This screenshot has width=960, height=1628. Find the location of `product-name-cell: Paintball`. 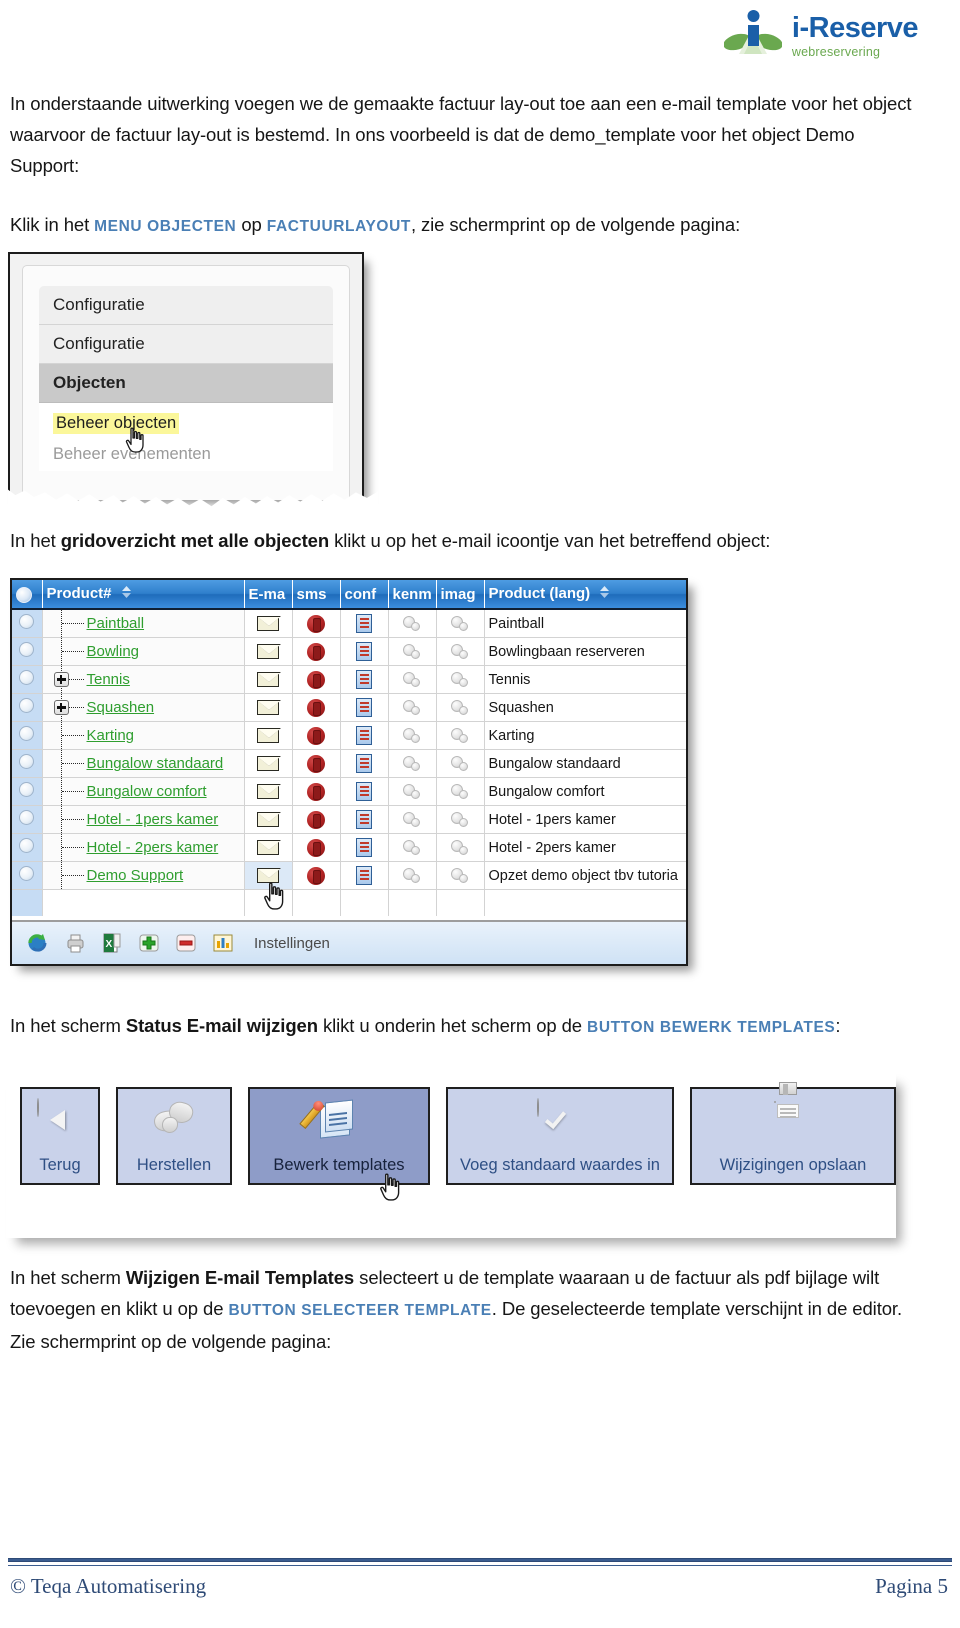

product-name-cell: Paintball is located at coordinates (143, 623).